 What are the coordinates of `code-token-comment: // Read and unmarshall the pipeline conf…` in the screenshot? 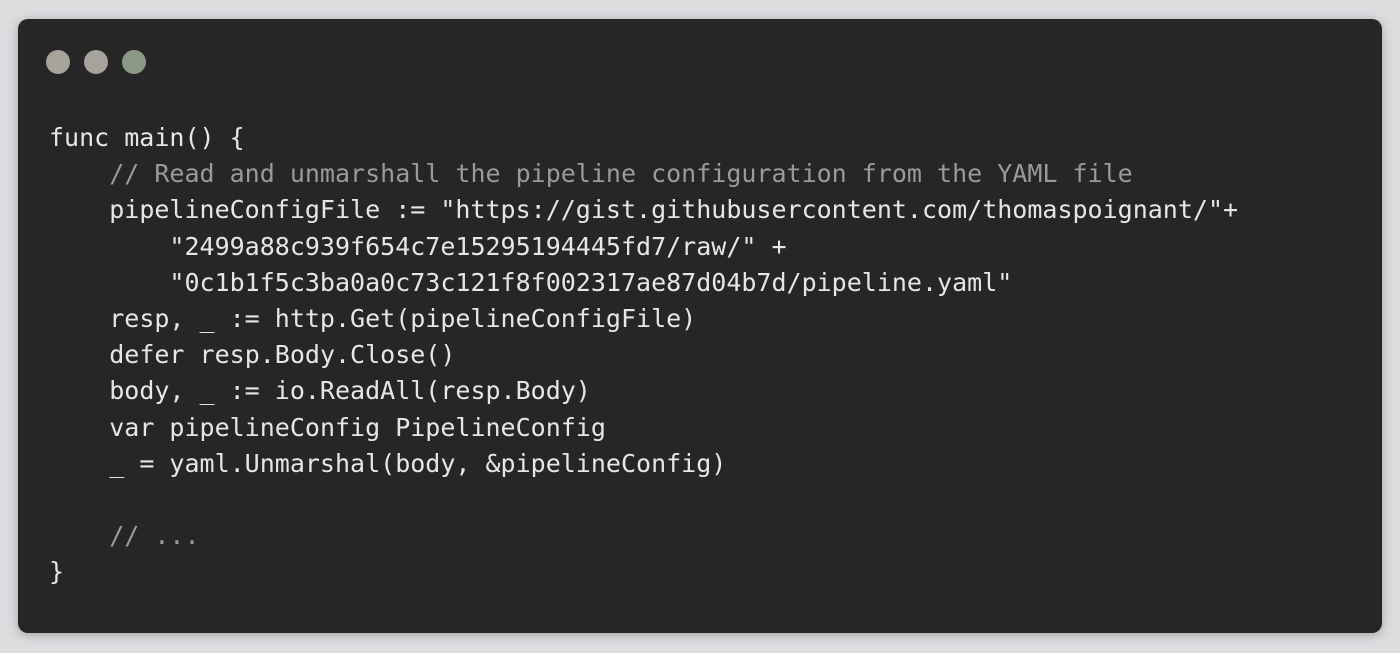 It's located at (621, 174).